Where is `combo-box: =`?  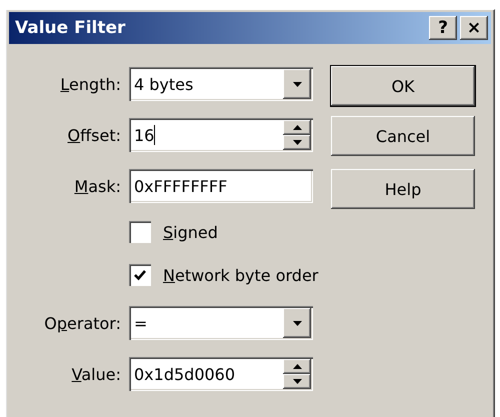
combo-box: = is located at coordinates (221, 323).